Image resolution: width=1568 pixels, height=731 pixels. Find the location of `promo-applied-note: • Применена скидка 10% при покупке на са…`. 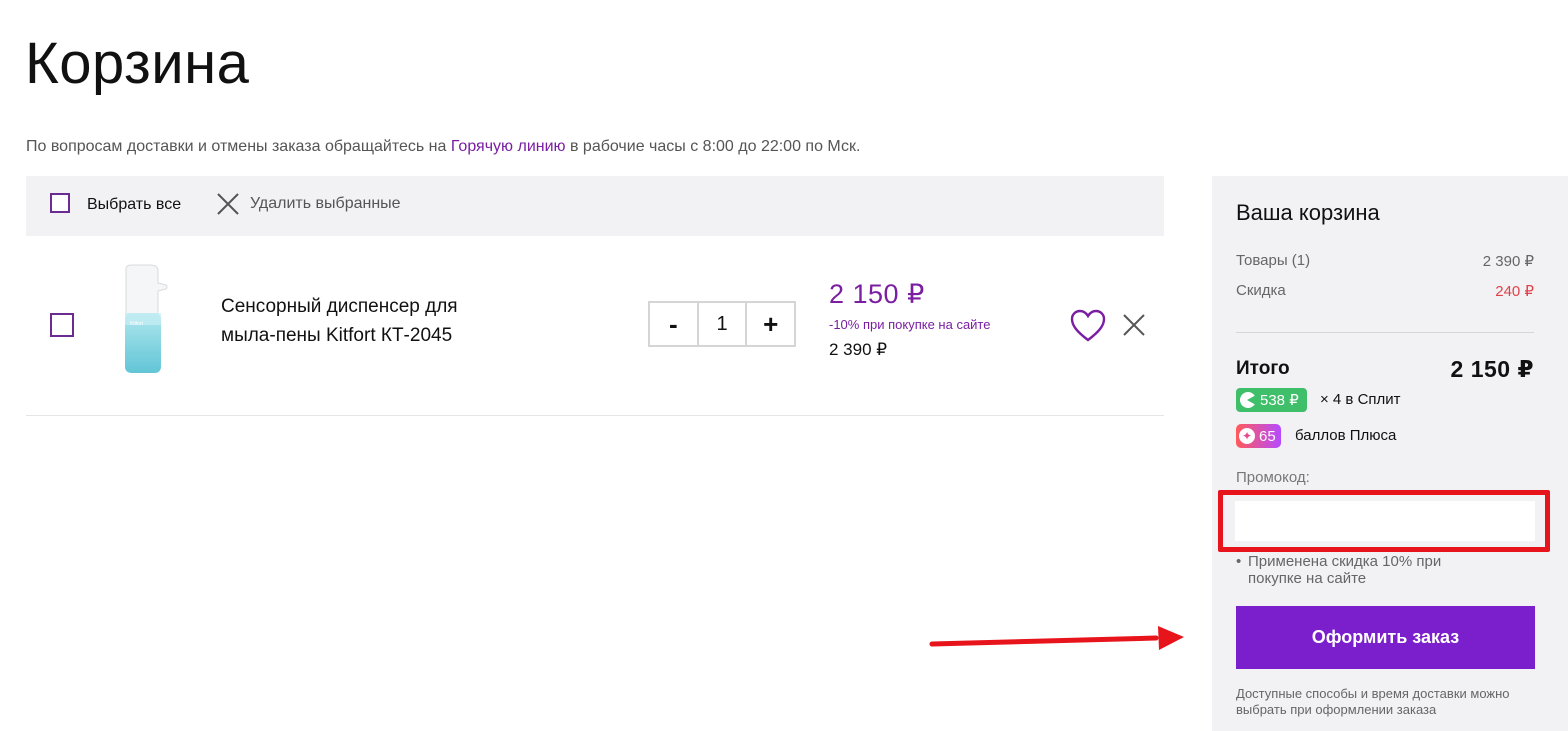

promo-applied-note: • Применена скидка 10% при покупке на са… is located at coordinates (1339, 570).